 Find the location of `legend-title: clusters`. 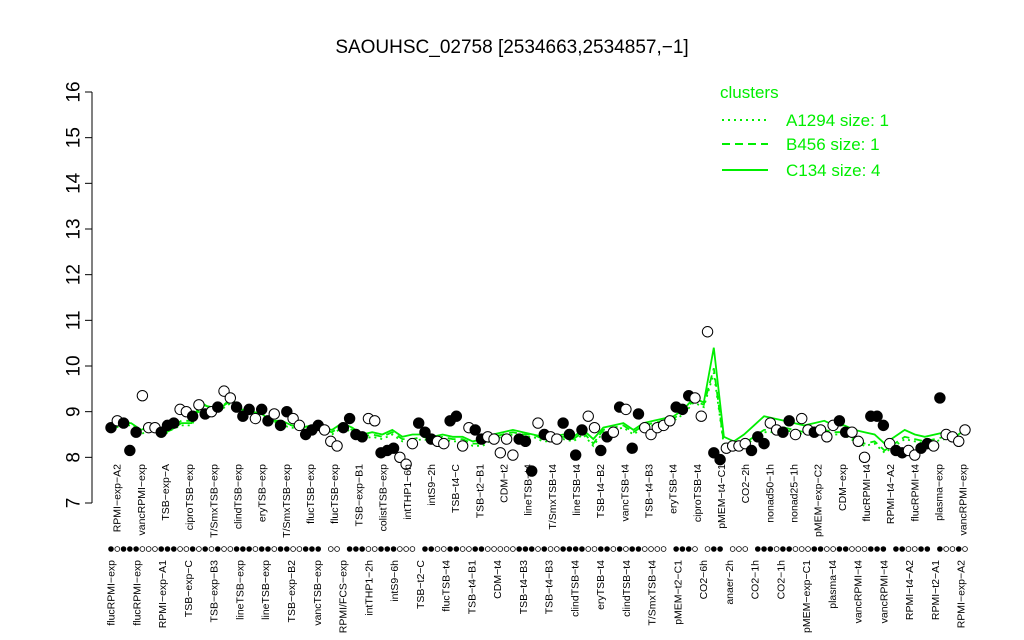

legend-title: clusters is located at coordinates (749, 92).